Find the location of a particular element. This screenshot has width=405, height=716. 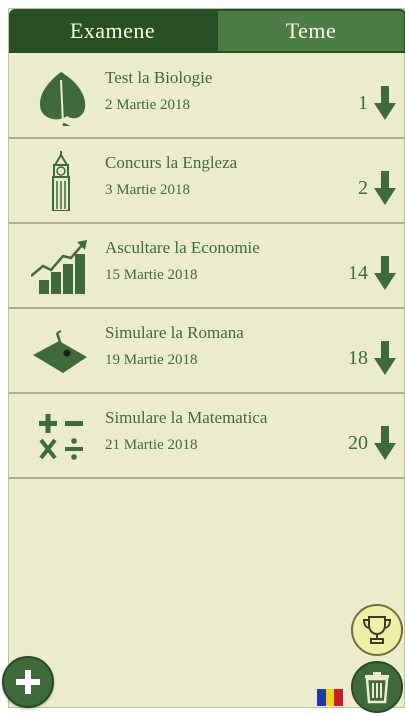

map-pin-icon is located at coordinates (60, 351).